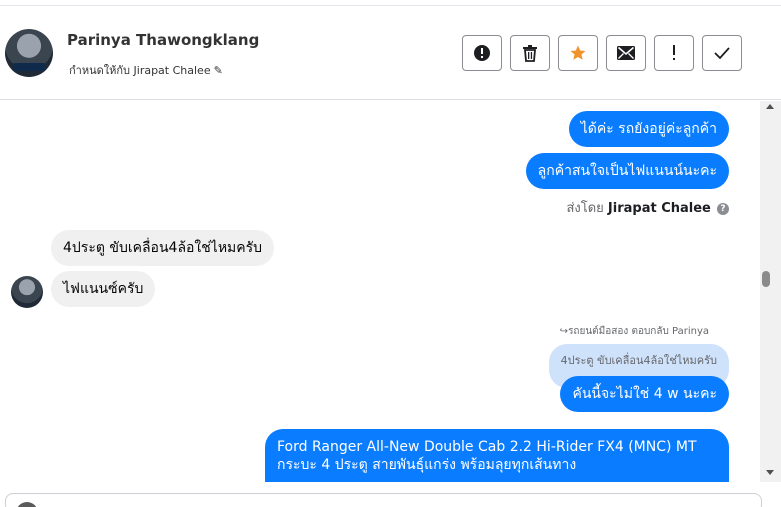 Image resolution: width=781 pixels, height=507 pixels. Describe the element at coordinates (659, 208) in the screenshot. I see `sent-by-name: Jirapat Chalee` at that location.